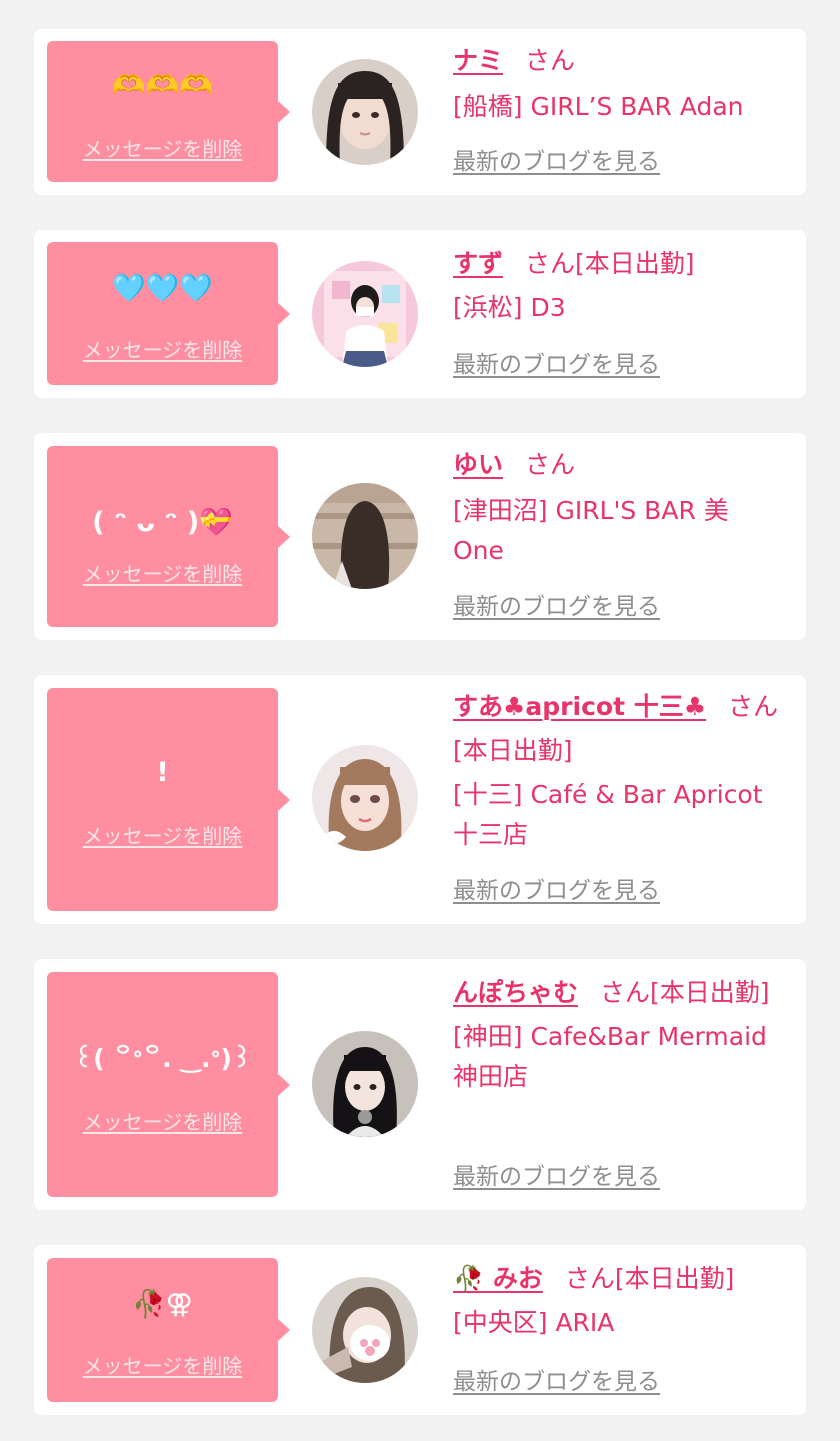  What do you see at coordinates (623, 286) in the screenshot?
I see `girl-info: すず さん[本日出勤] [浜松] D3` at bounding box center [623, 286].